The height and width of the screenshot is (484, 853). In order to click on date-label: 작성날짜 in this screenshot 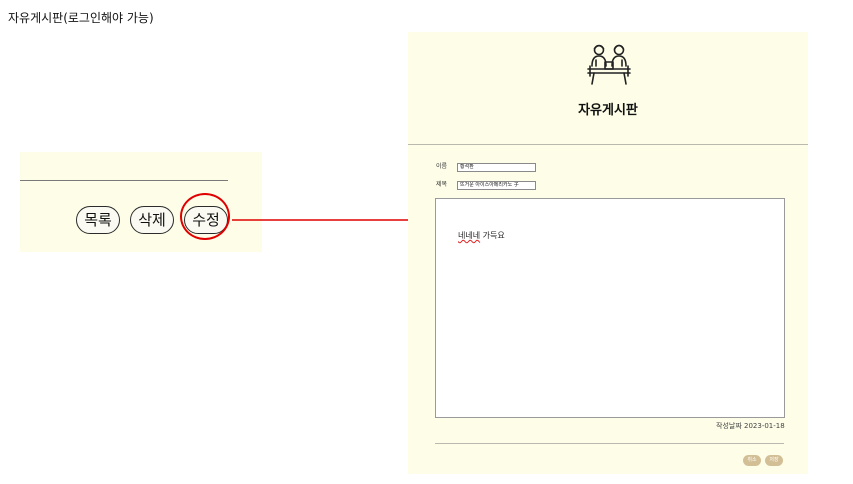, I will do `click(729, 426)`.